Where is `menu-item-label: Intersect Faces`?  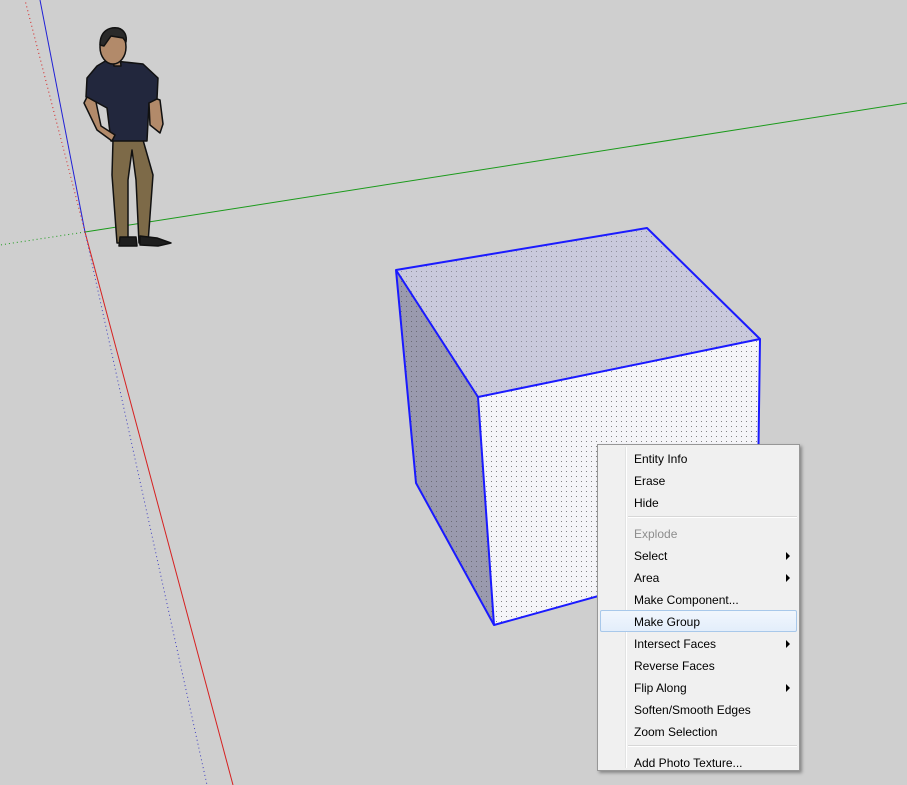
menu-item-label: Intersect Faces is located at coordinates (675, 644).